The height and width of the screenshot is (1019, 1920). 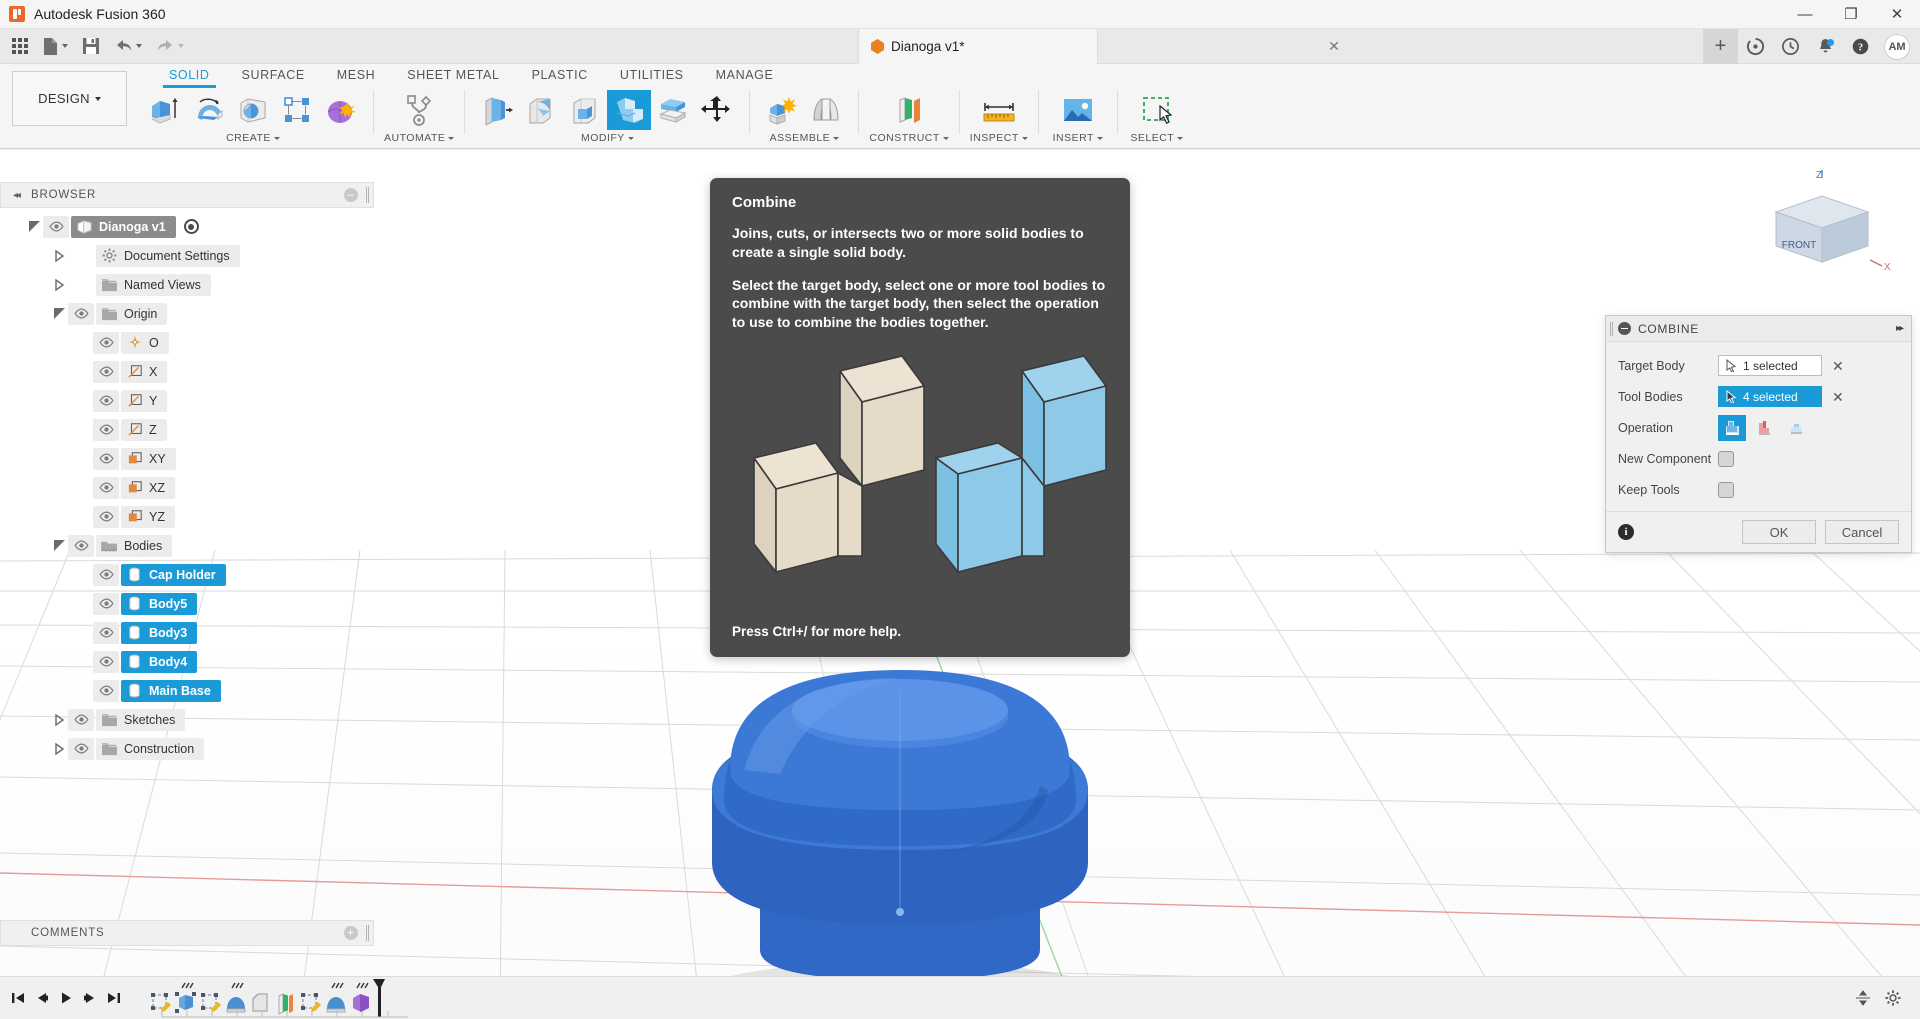 What do you see at coordinates (150, 748) in the screenshot?
I see `browser-tree-item: Construction` at bounding box center [150, 748].